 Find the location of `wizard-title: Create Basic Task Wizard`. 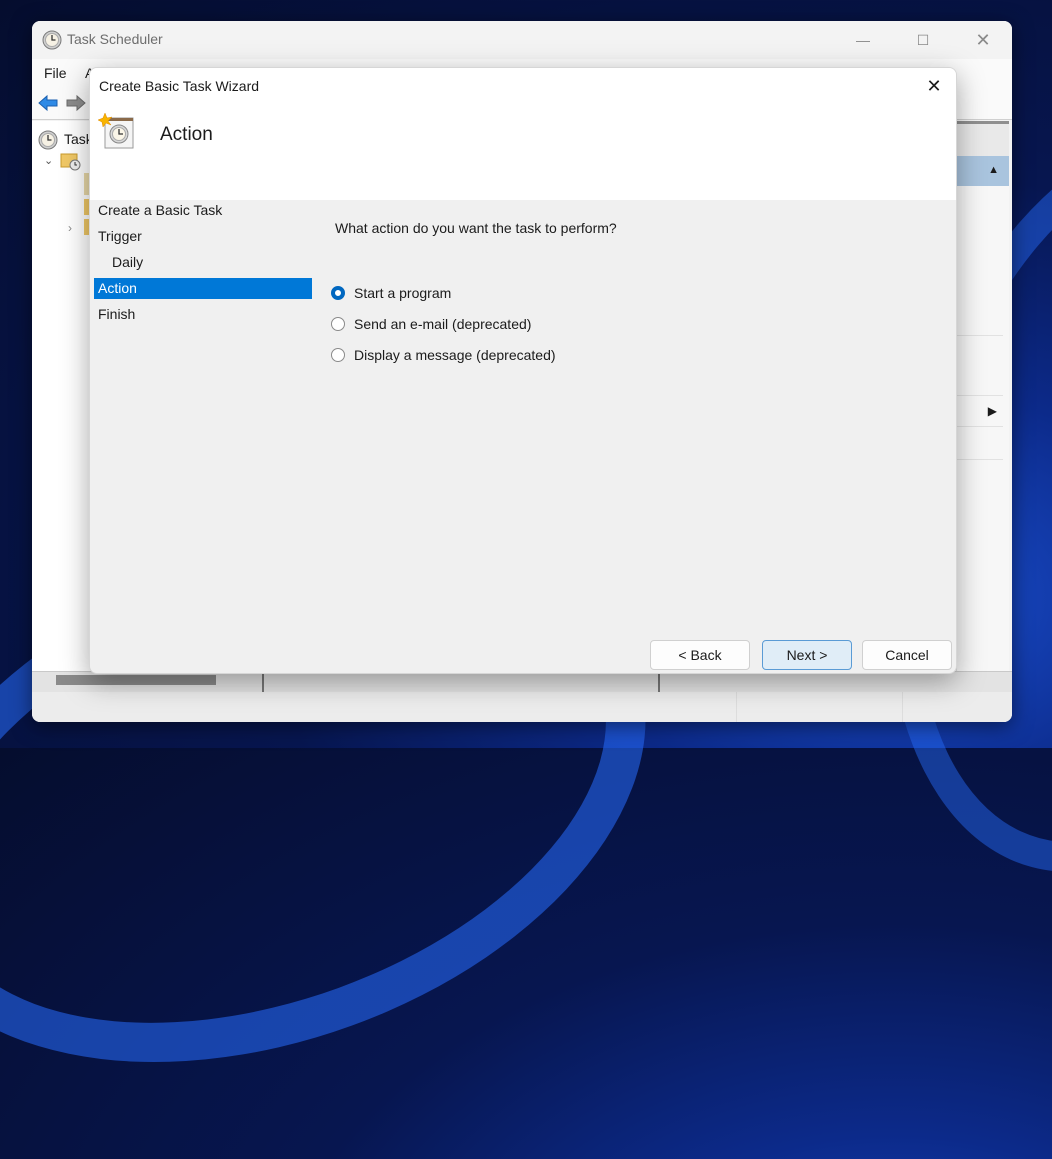

wizard-title: Create Basic Task Wizard is located at coordinates (179, 86).